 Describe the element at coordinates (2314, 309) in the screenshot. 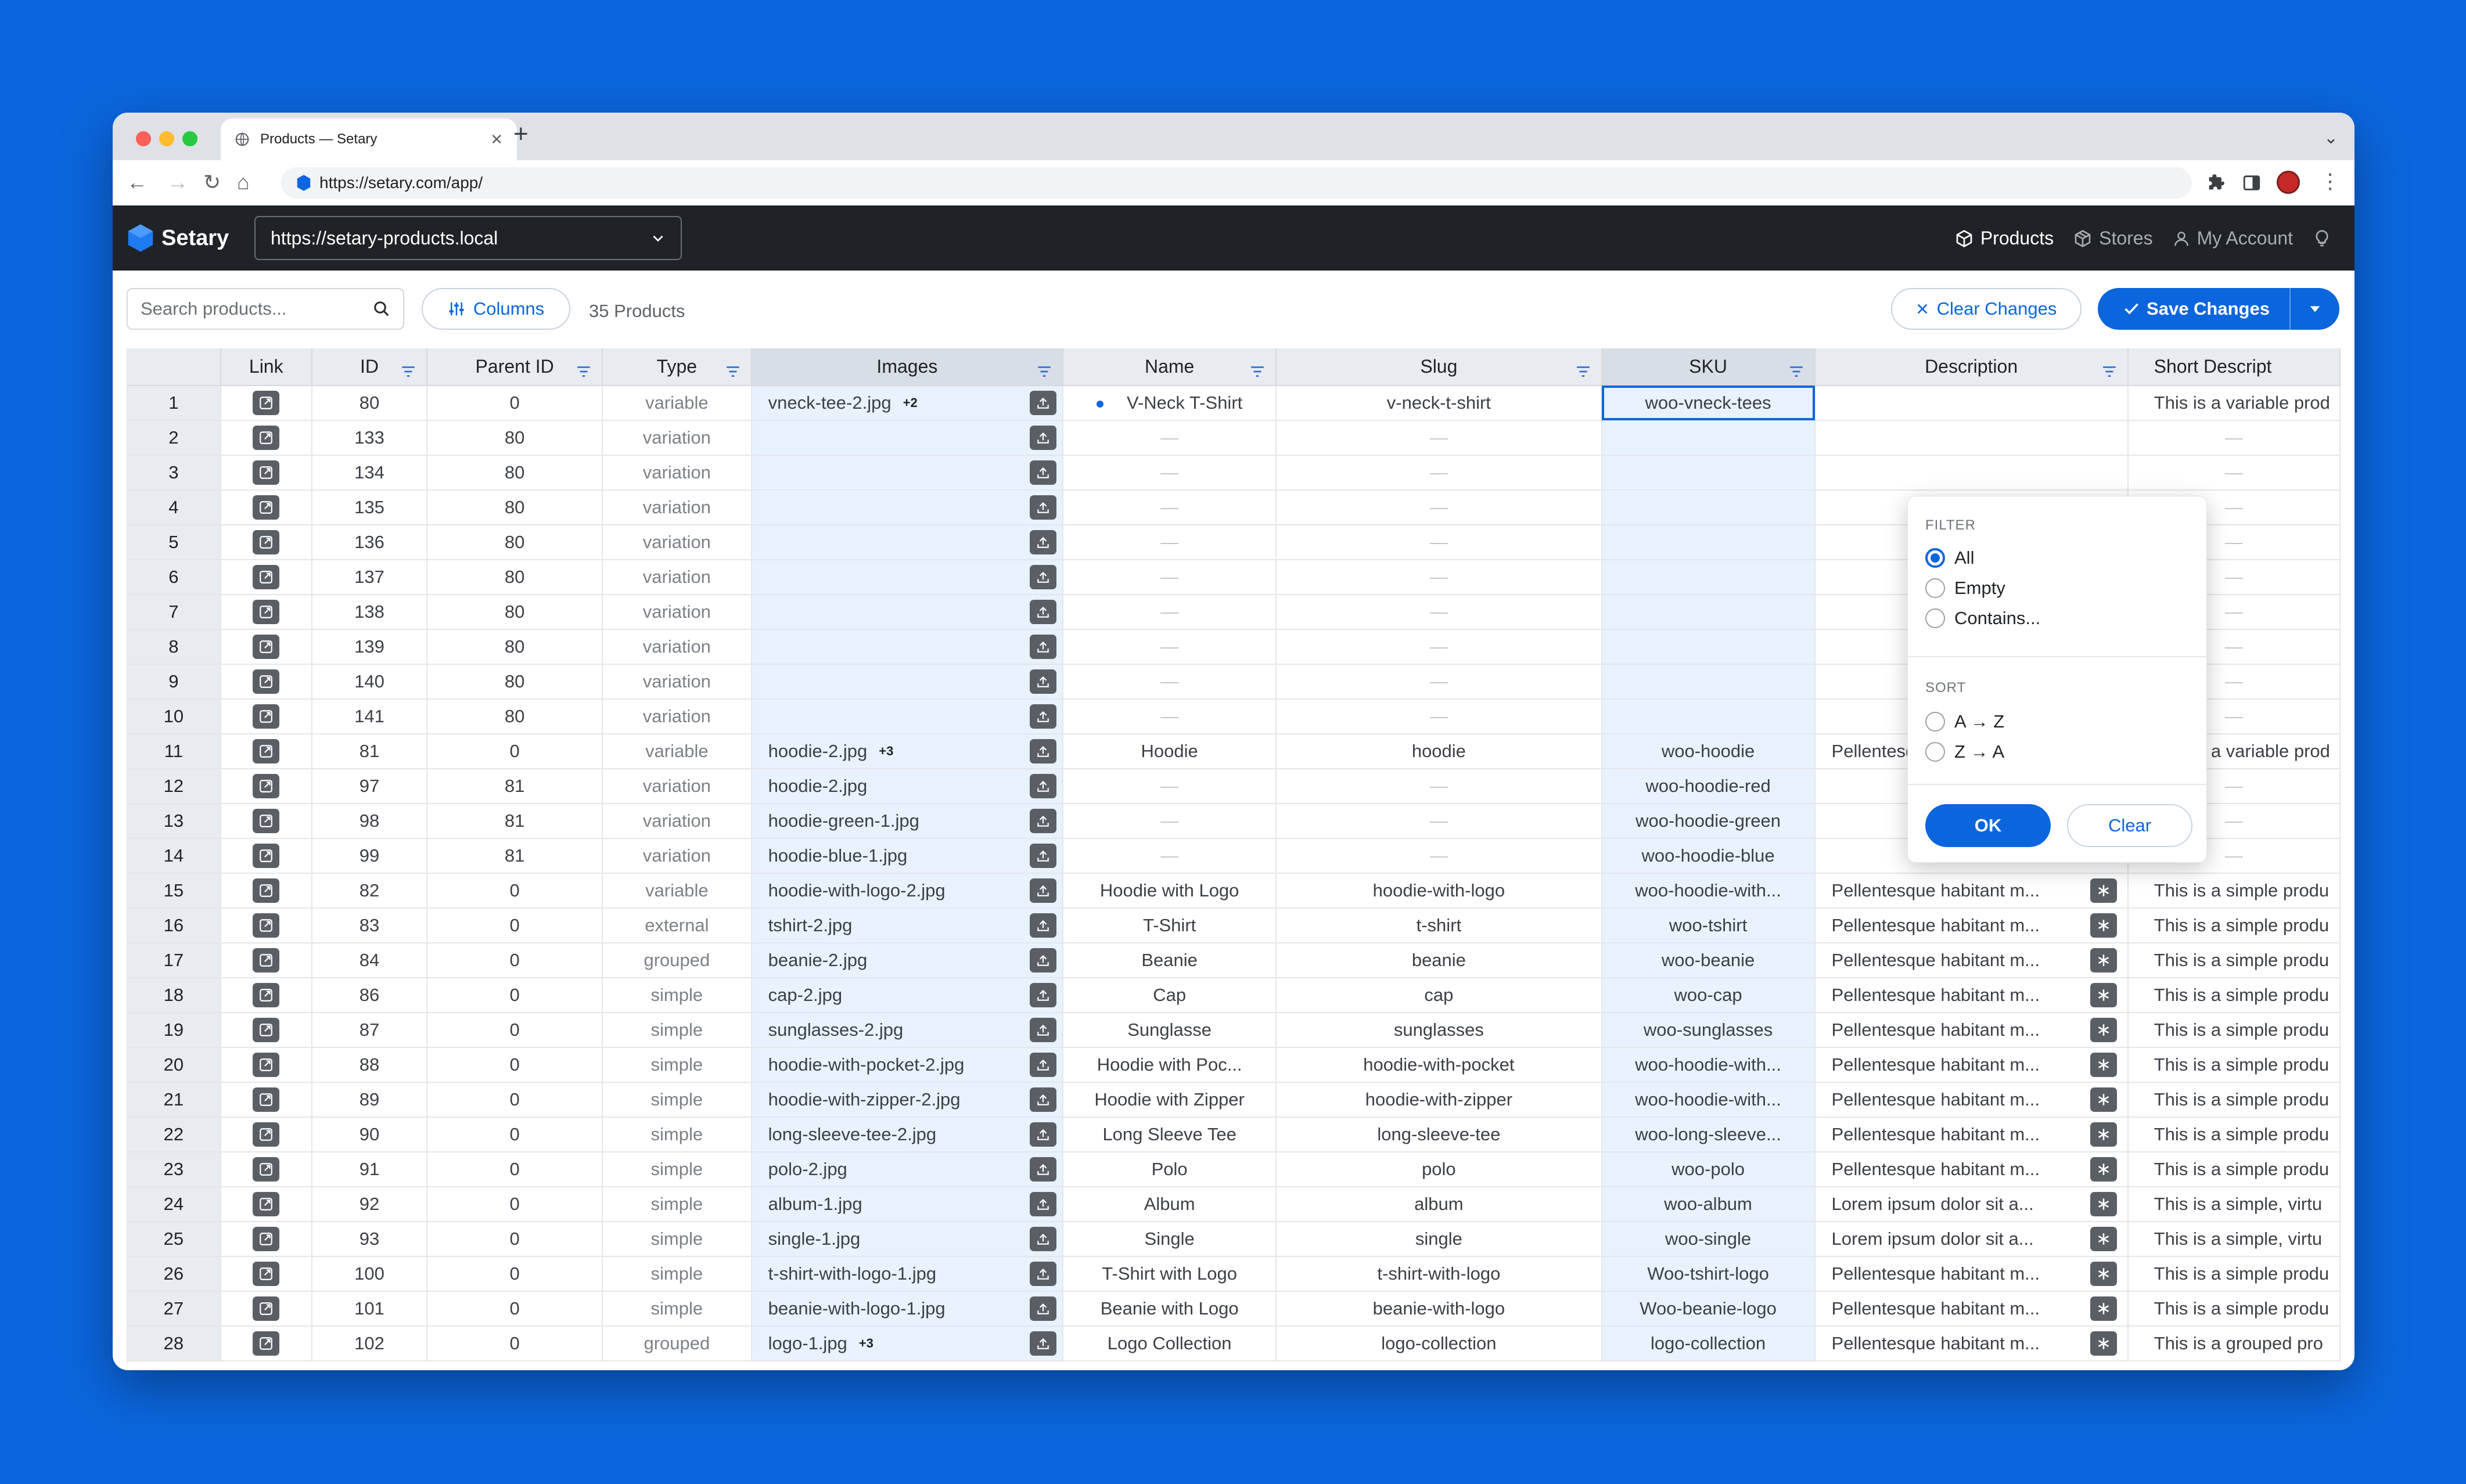

I see `save-options-dropdown` at that location.